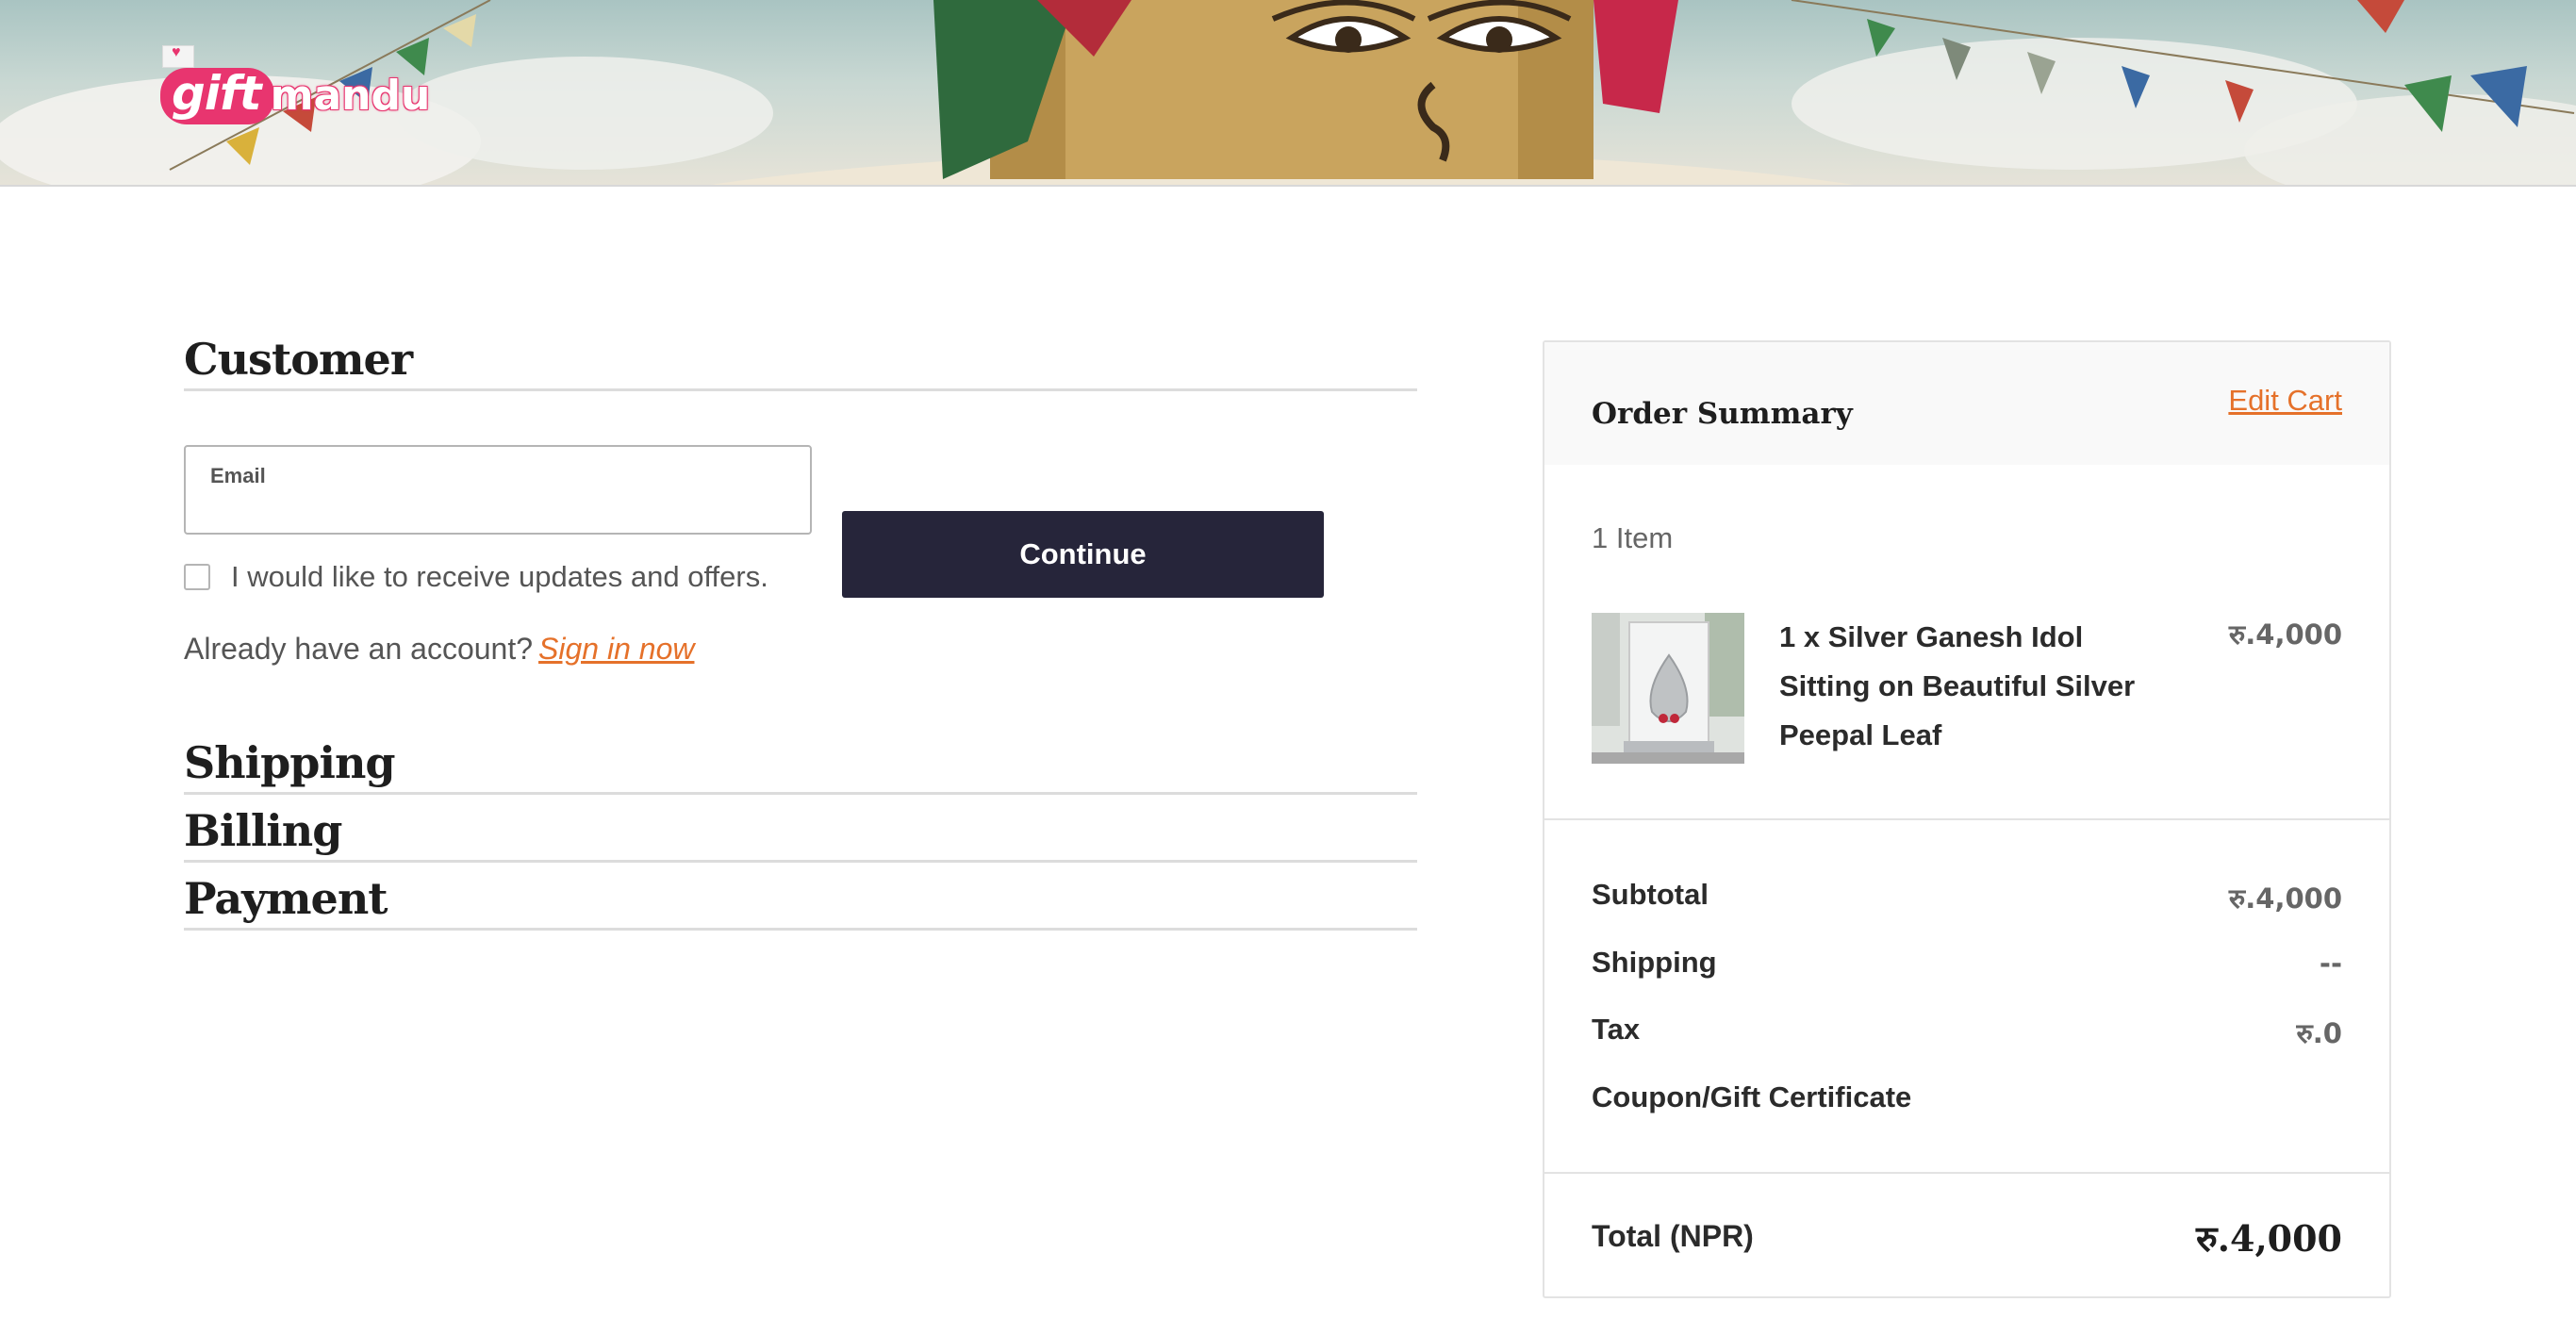  I want to click on logo-gift-text: gift, so click(217, 96).